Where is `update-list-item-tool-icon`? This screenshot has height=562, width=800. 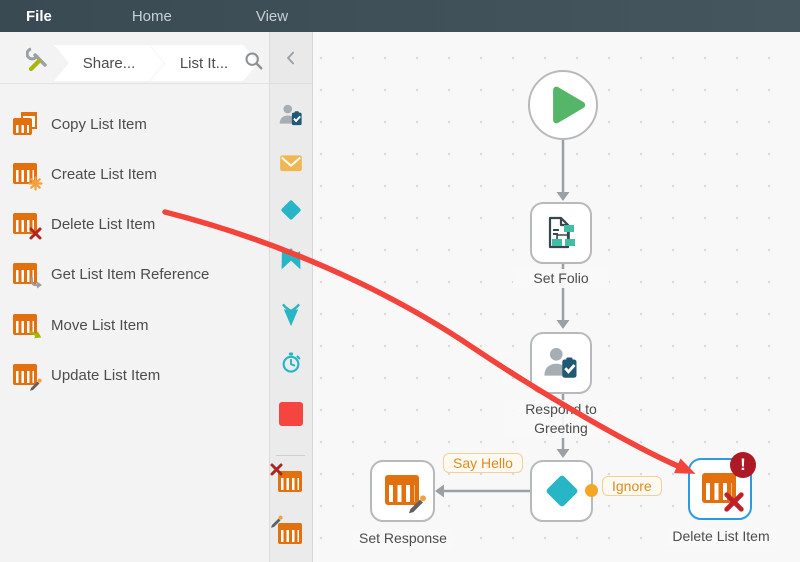 update-list-item-tool-icon is located at coordinates (287, 532).